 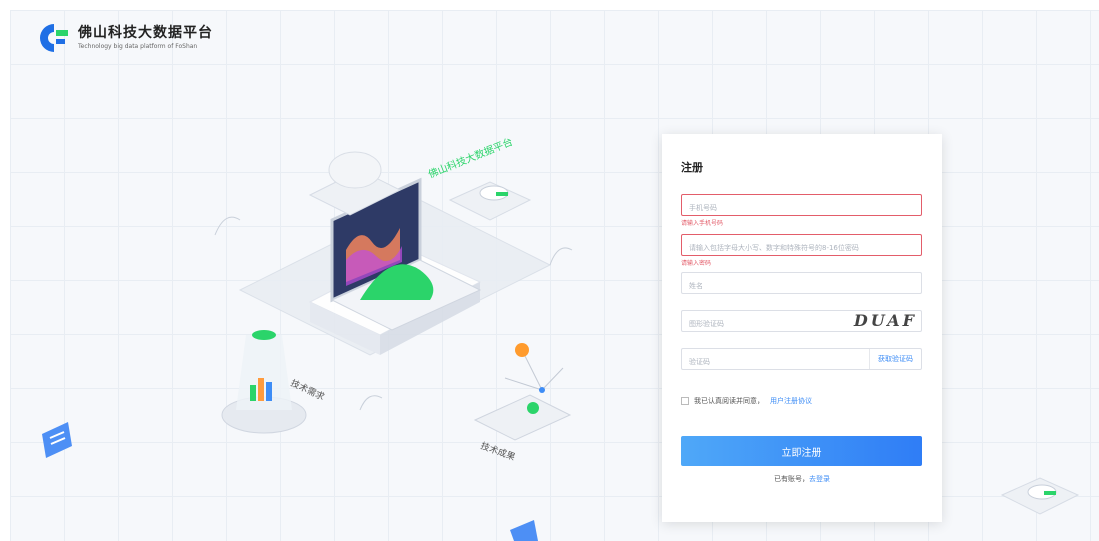 What do you see at coordinates (524, 530) in the screenshot?
I see `document-icon-bottom` at bounding box center [524, 530].